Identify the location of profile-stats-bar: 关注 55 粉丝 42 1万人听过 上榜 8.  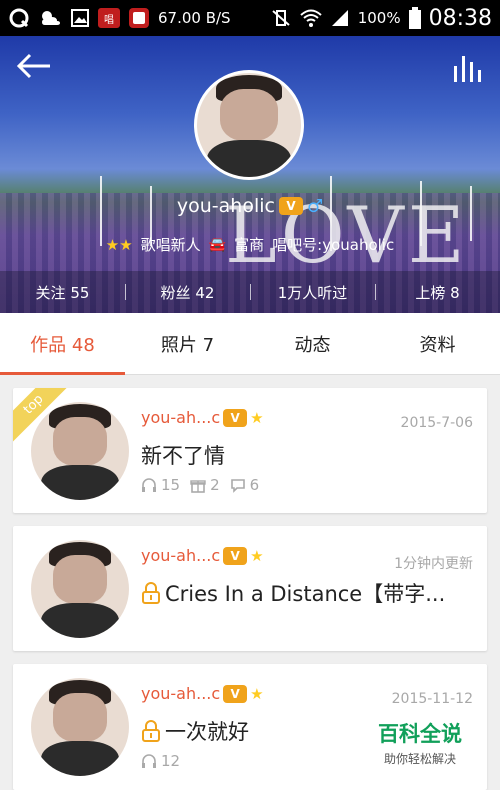
(250, 292).